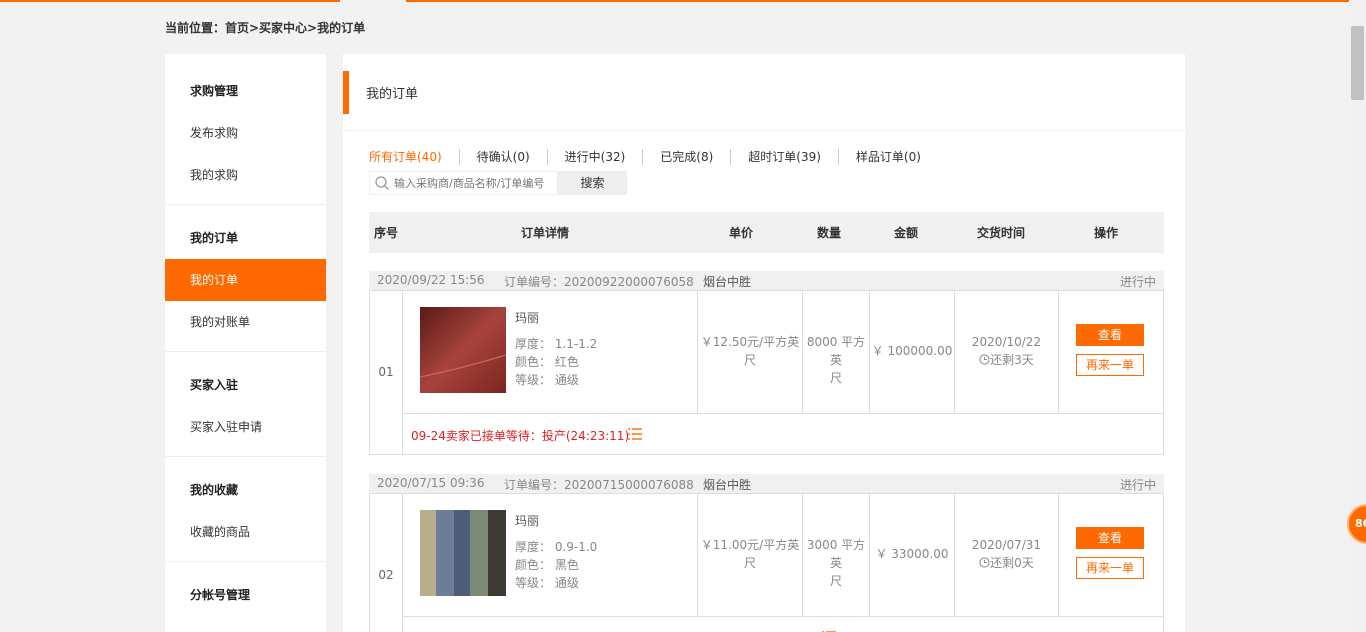 The height and width of the screenshot is (632, 1366). Describe the element at coordinates (1006, 342) in the screenshot. I see `delivery-date: 2020/10/22` at that location.